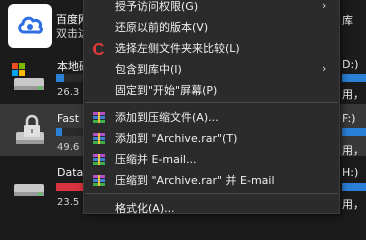  Describe the element at coordinates (349, 118) in the screenshot. I see `right-drive-letter: F:)` at that location.